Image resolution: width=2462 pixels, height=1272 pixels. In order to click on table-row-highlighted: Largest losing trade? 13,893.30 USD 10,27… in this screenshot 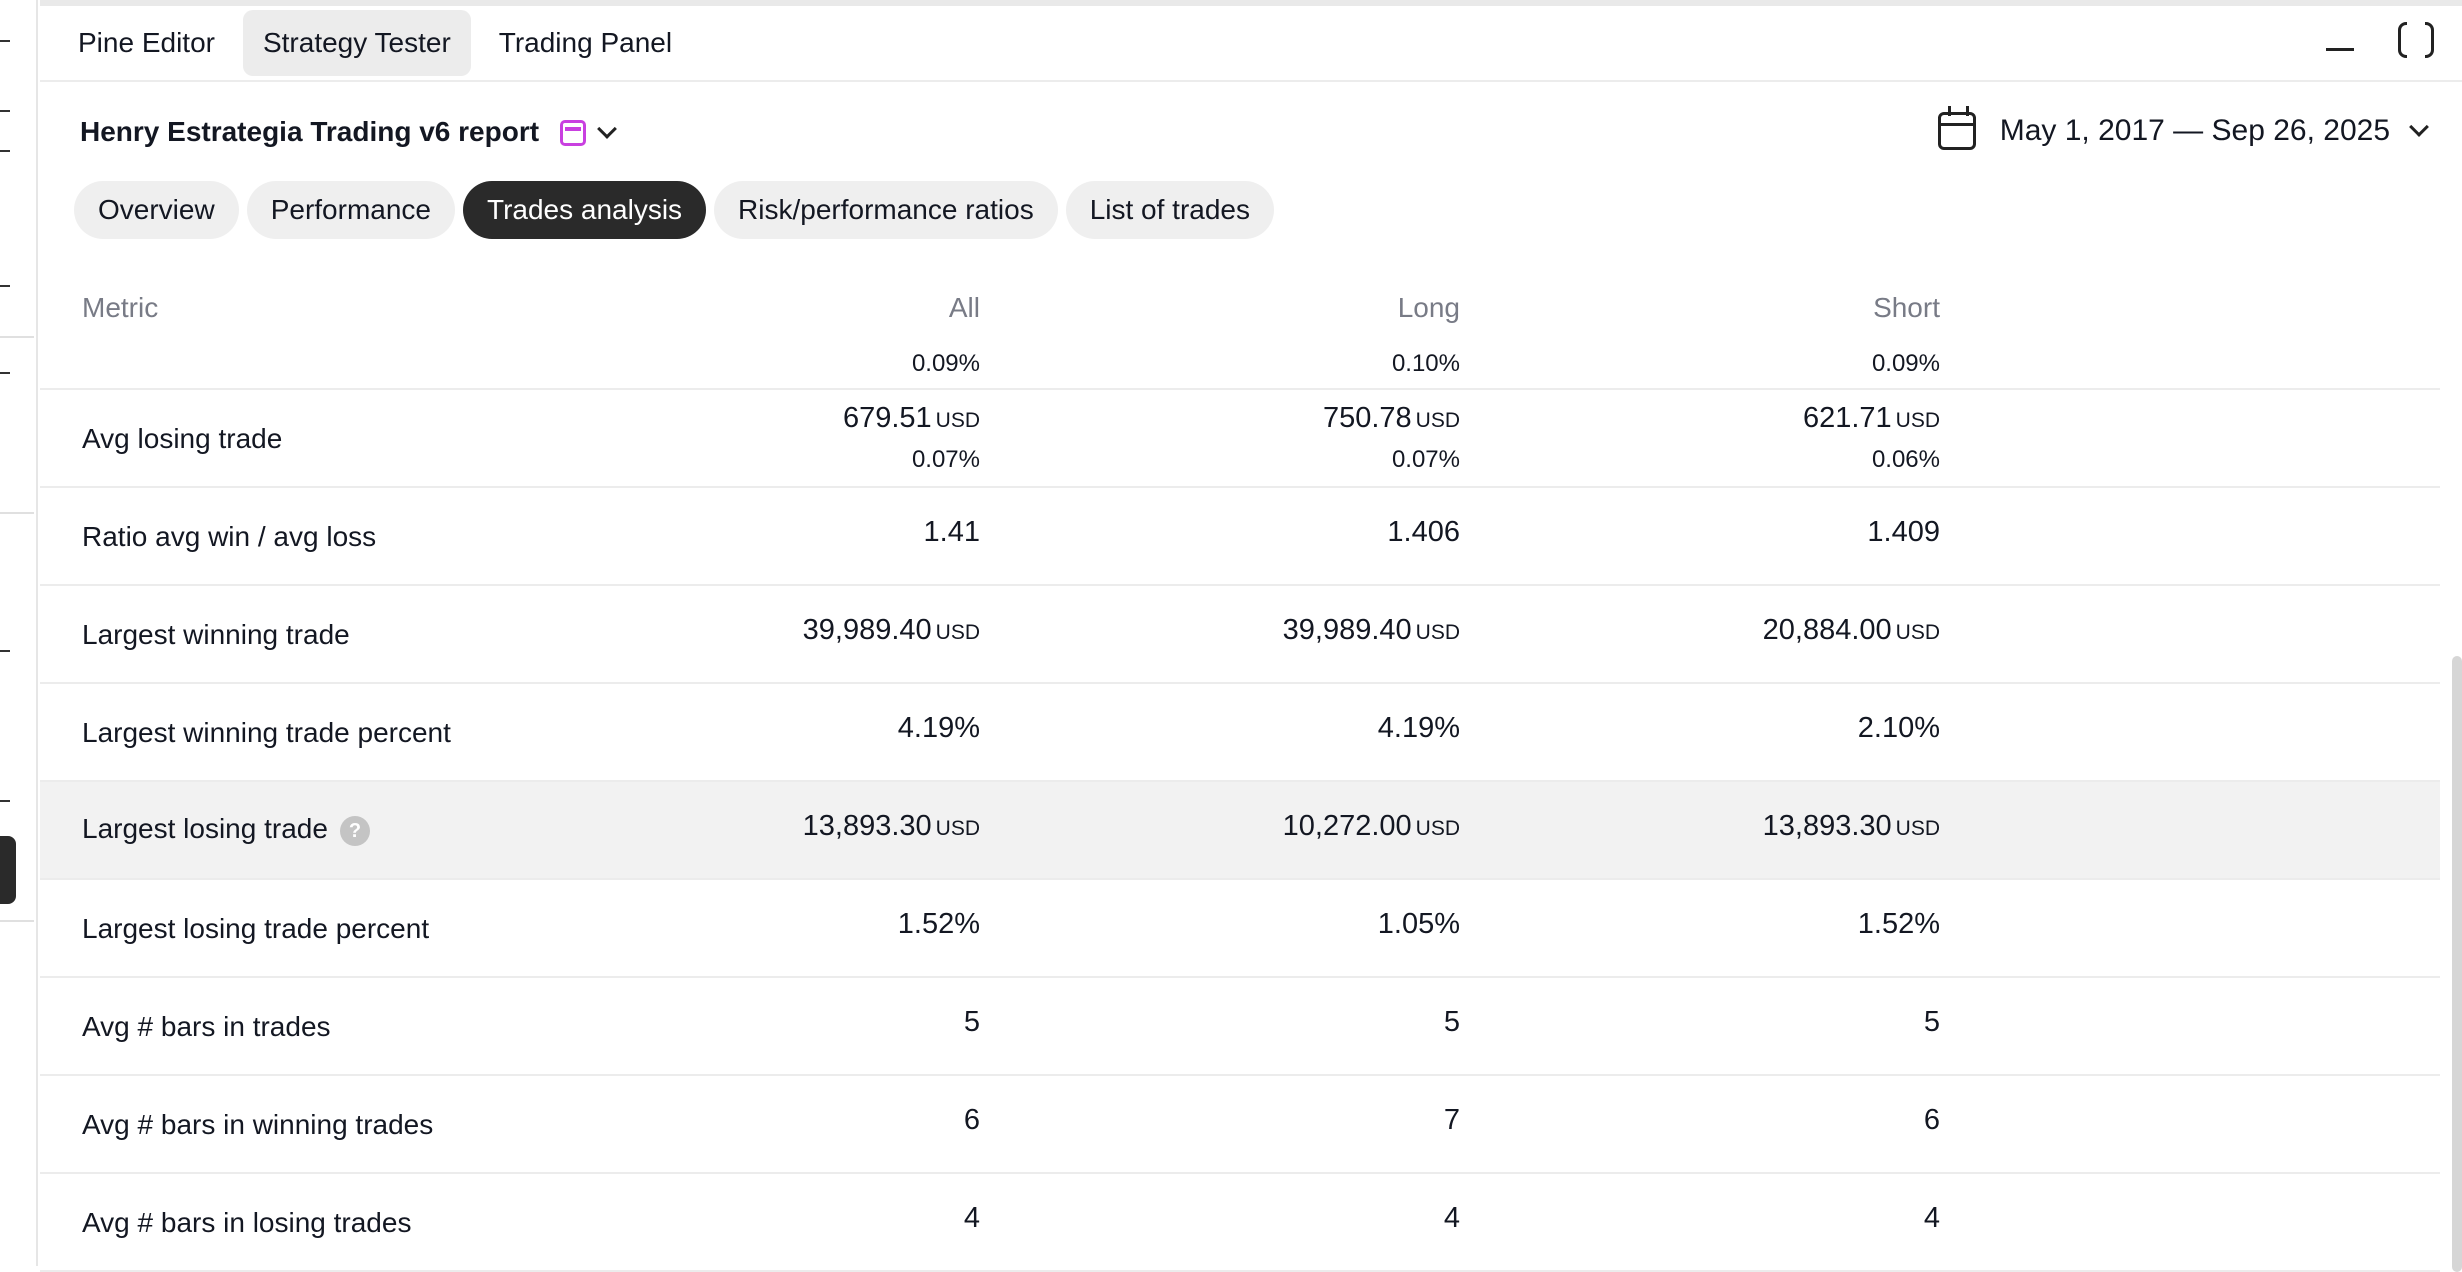, I will do `click(1240, 831)`.